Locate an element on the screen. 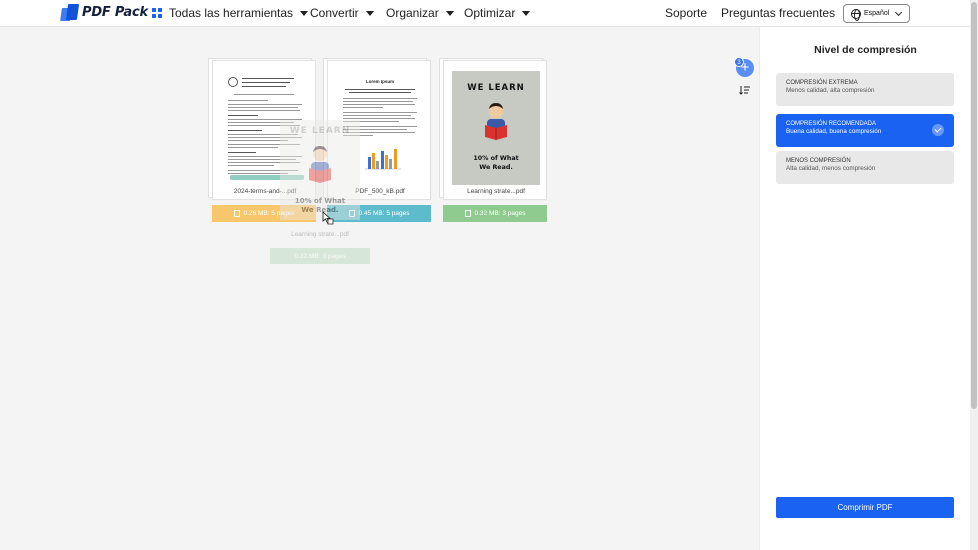 The width and height of the screenshot is (978, 550). cursor-icon is located at coordinates (328, 218).